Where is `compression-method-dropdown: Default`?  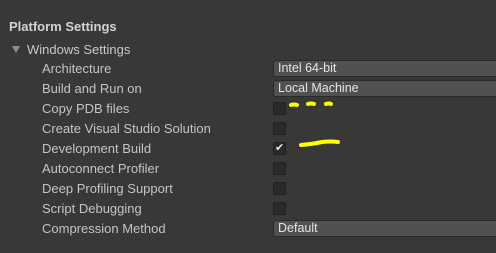 compression-method-dropdown: Default is located at coordinates (384, 228).